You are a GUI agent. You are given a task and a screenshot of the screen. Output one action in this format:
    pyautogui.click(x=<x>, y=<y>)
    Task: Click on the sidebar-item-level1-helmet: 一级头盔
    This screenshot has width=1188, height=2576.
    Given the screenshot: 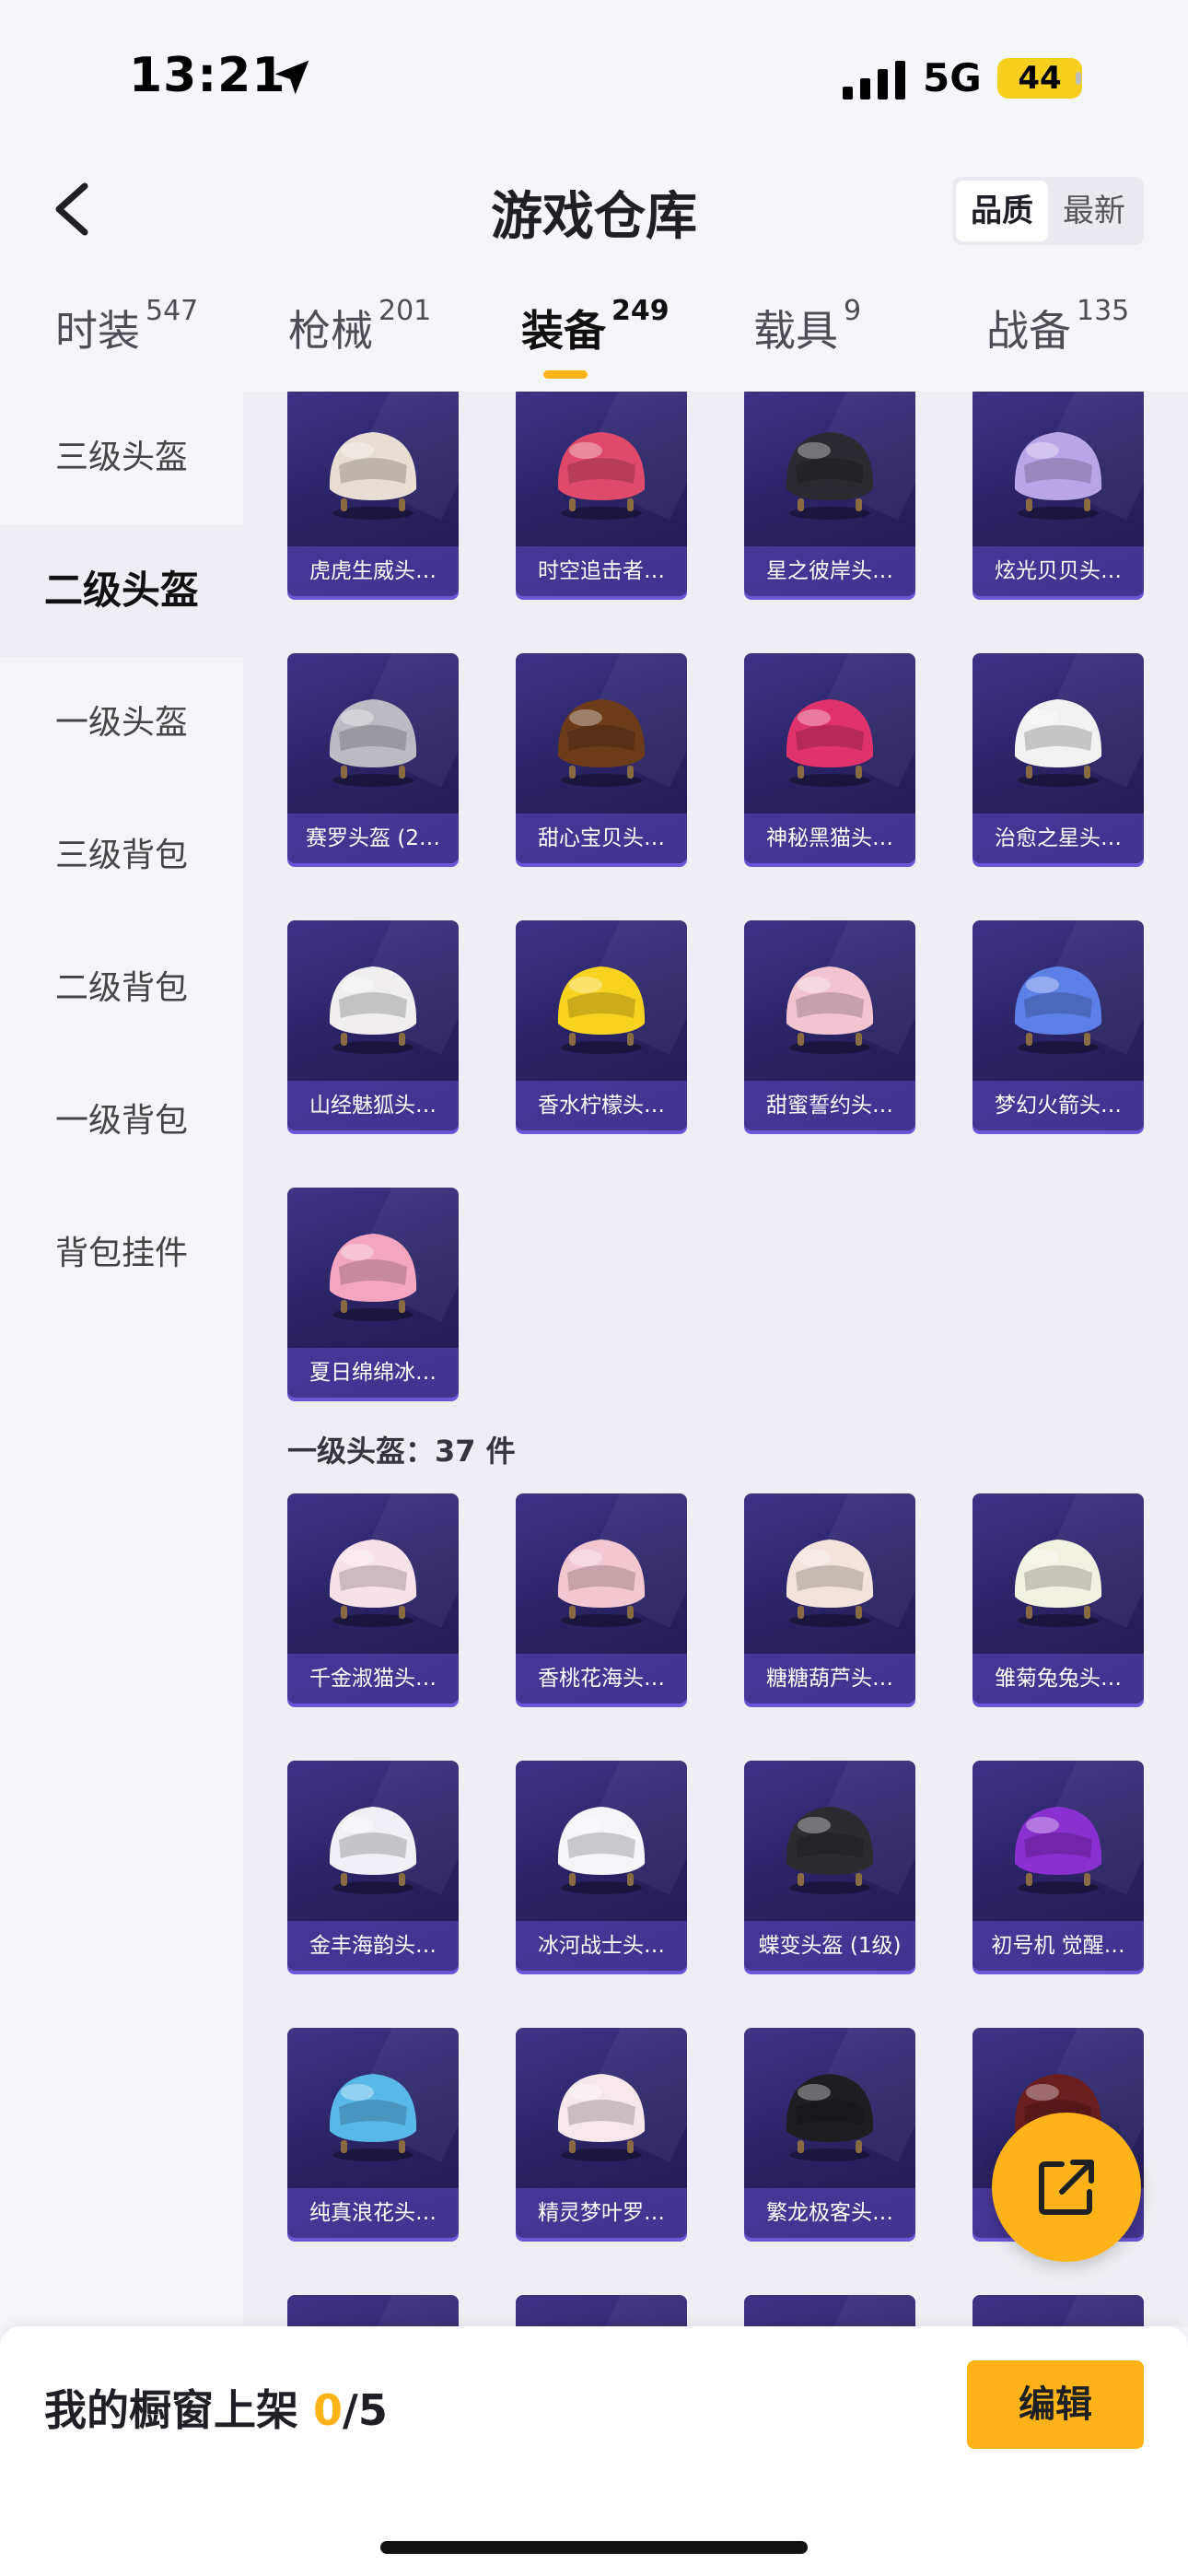 What is the action you would take?
    pyautogui.click(x=121, y=723)
    